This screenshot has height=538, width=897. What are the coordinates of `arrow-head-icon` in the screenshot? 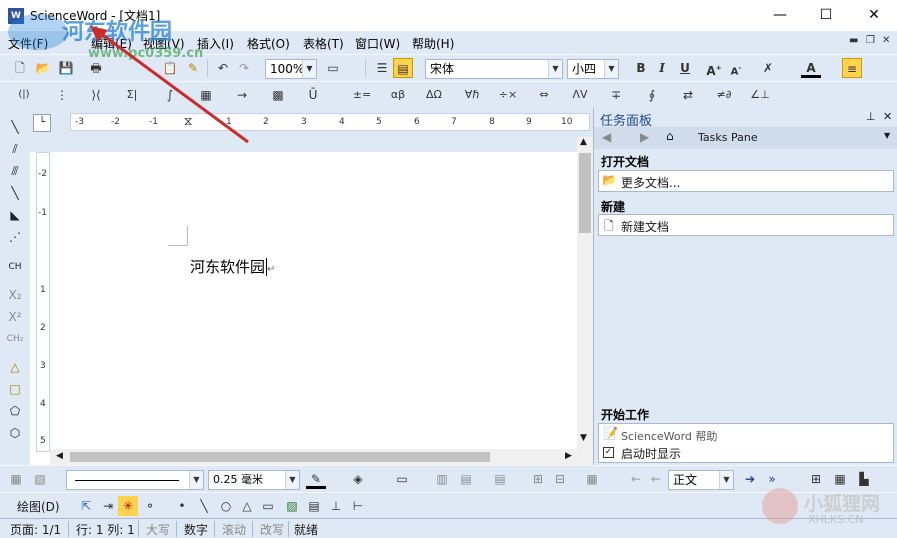 It's located at (99, 34).